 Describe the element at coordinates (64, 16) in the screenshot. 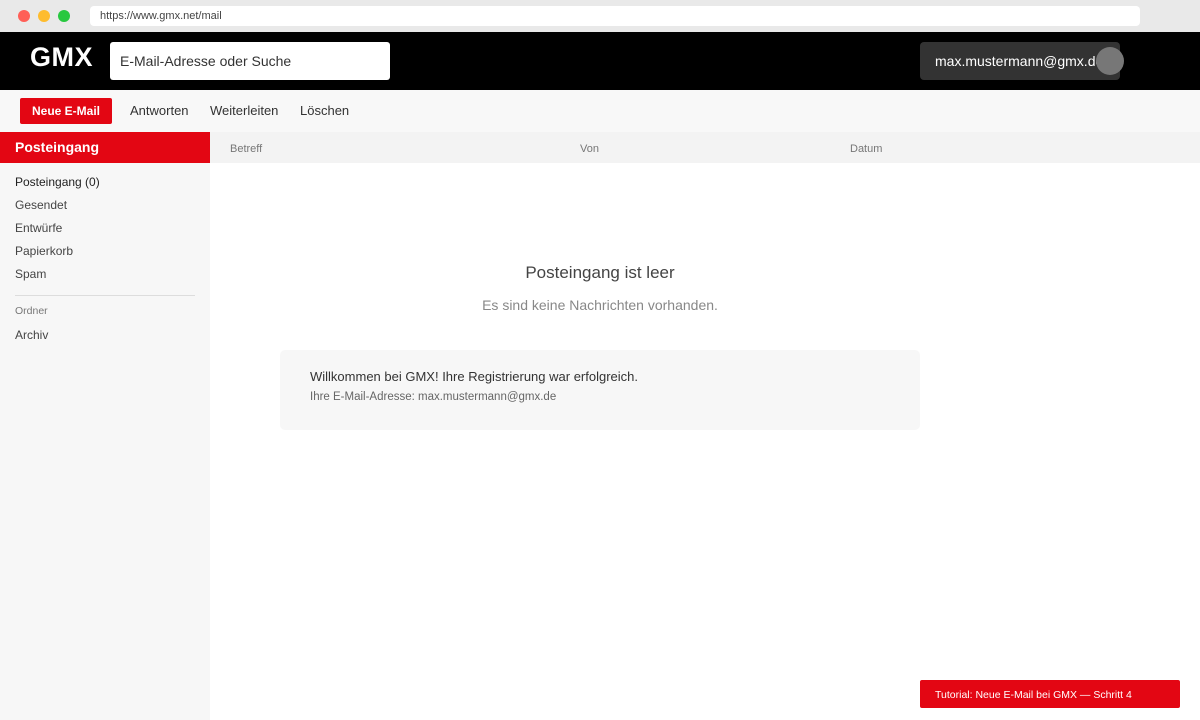

I see `maximize-window-dot-icon` at that location.